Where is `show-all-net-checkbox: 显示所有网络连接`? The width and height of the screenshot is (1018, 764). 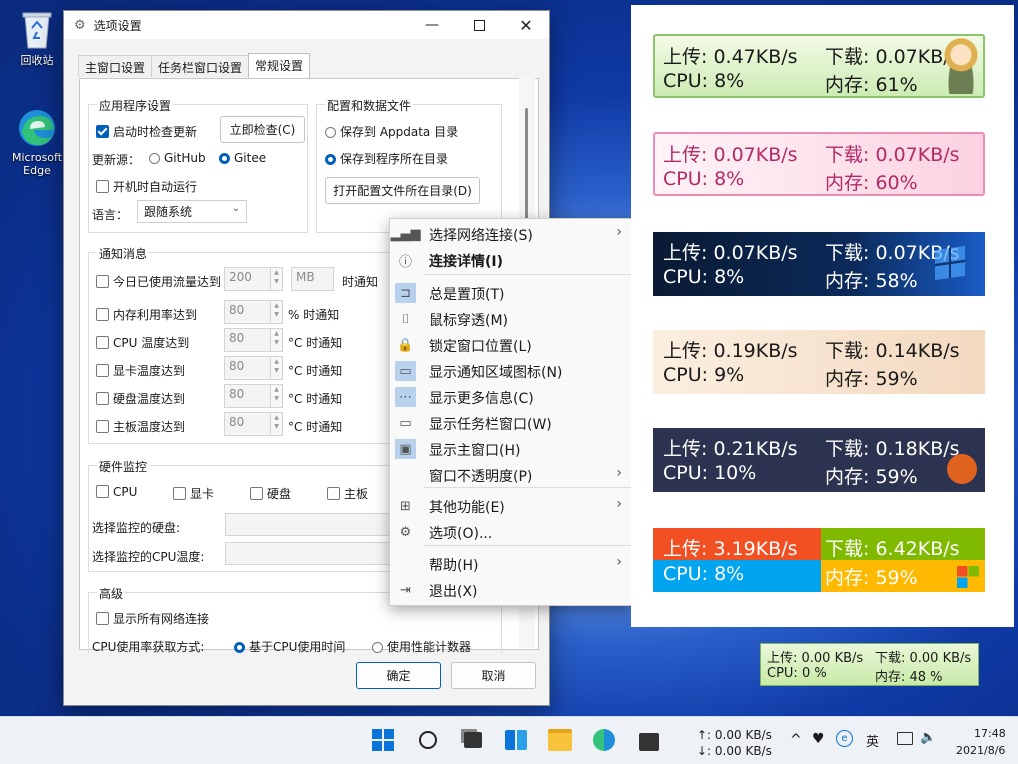
show-all-net-checkbox: 显示所有网络连接 is located at coordinates (152, 618).